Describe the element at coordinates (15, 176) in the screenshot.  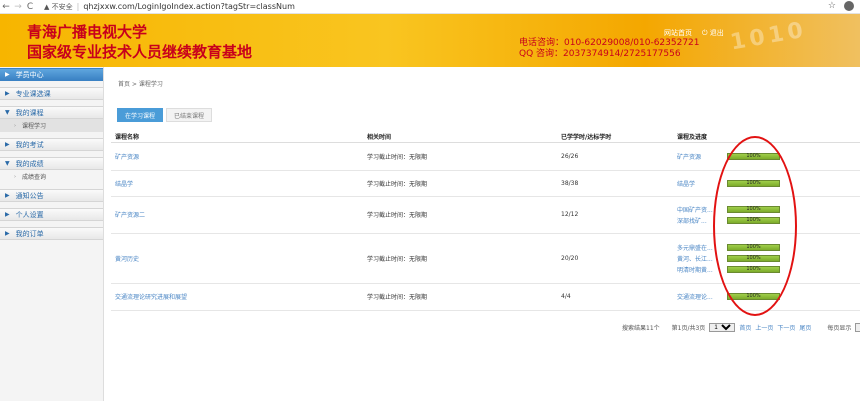
I see `chevron-right-icon: ›` at that location.